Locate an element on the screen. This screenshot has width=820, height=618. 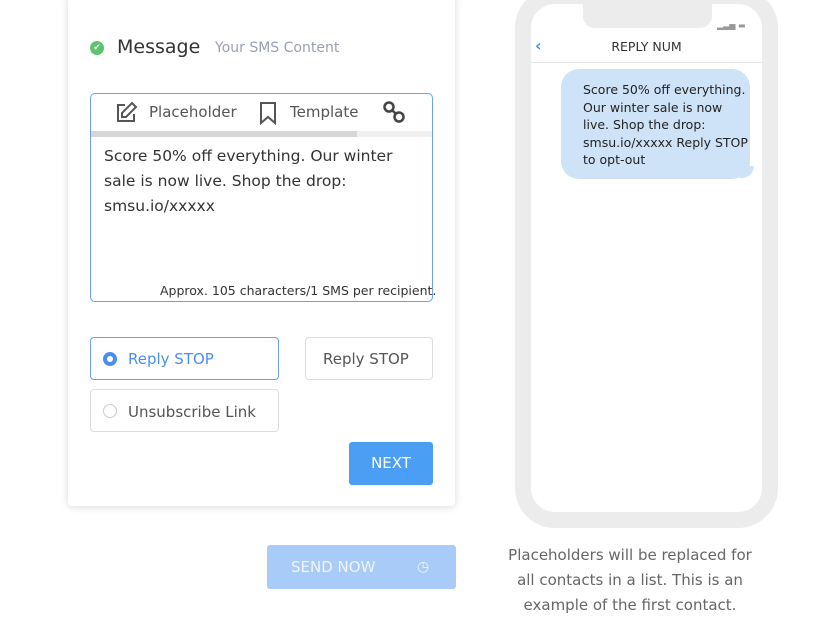
radio-reply-stop: Reply STOP is located at coordinates (184, 358).